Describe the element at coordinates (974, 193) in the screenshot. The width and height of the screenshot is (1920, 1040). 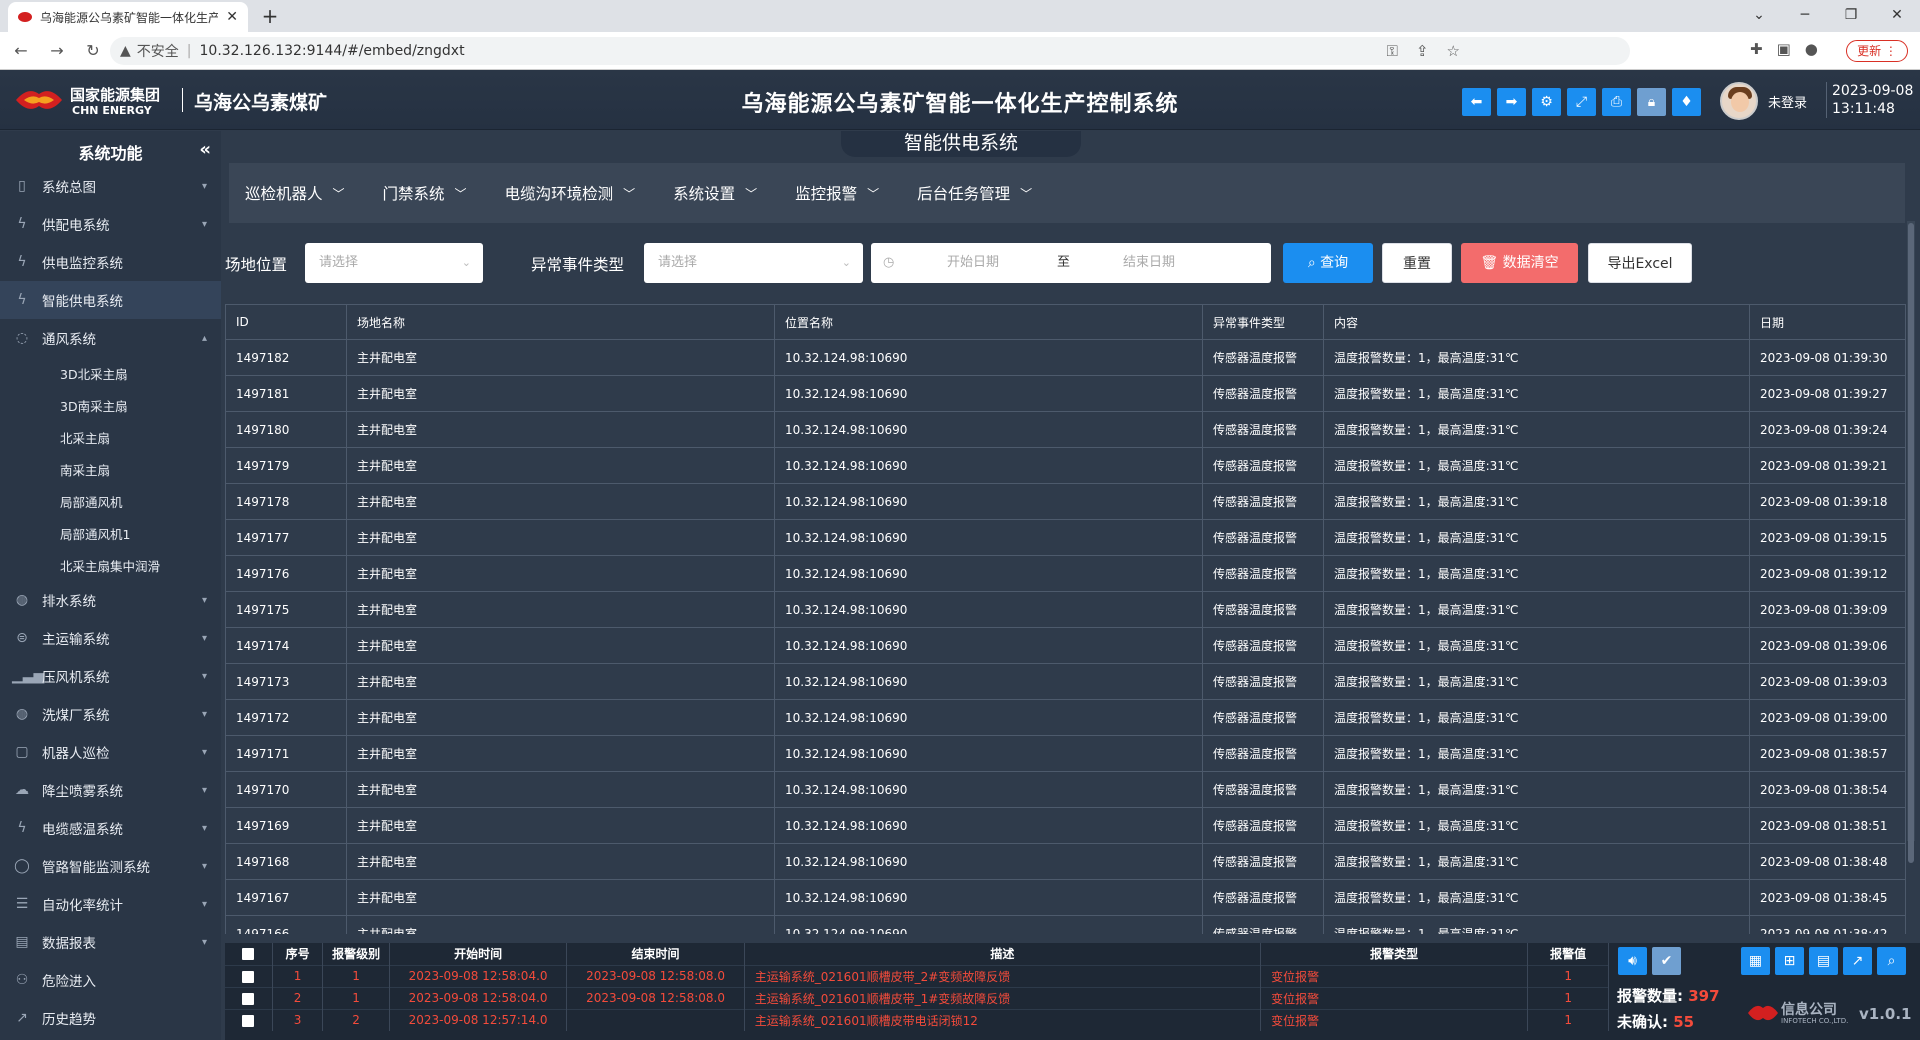
I see `subnav-item-5: 后台任务管理 ﹀` at that location.